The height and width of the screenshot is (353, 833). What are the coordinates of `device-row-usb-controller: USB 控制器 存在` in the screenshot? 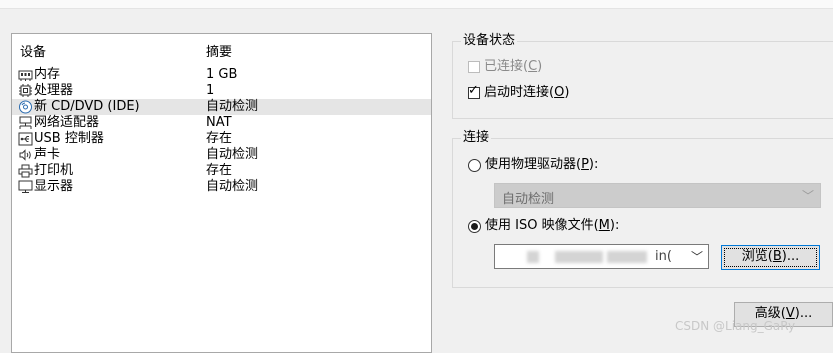 It's located at (221, 139).